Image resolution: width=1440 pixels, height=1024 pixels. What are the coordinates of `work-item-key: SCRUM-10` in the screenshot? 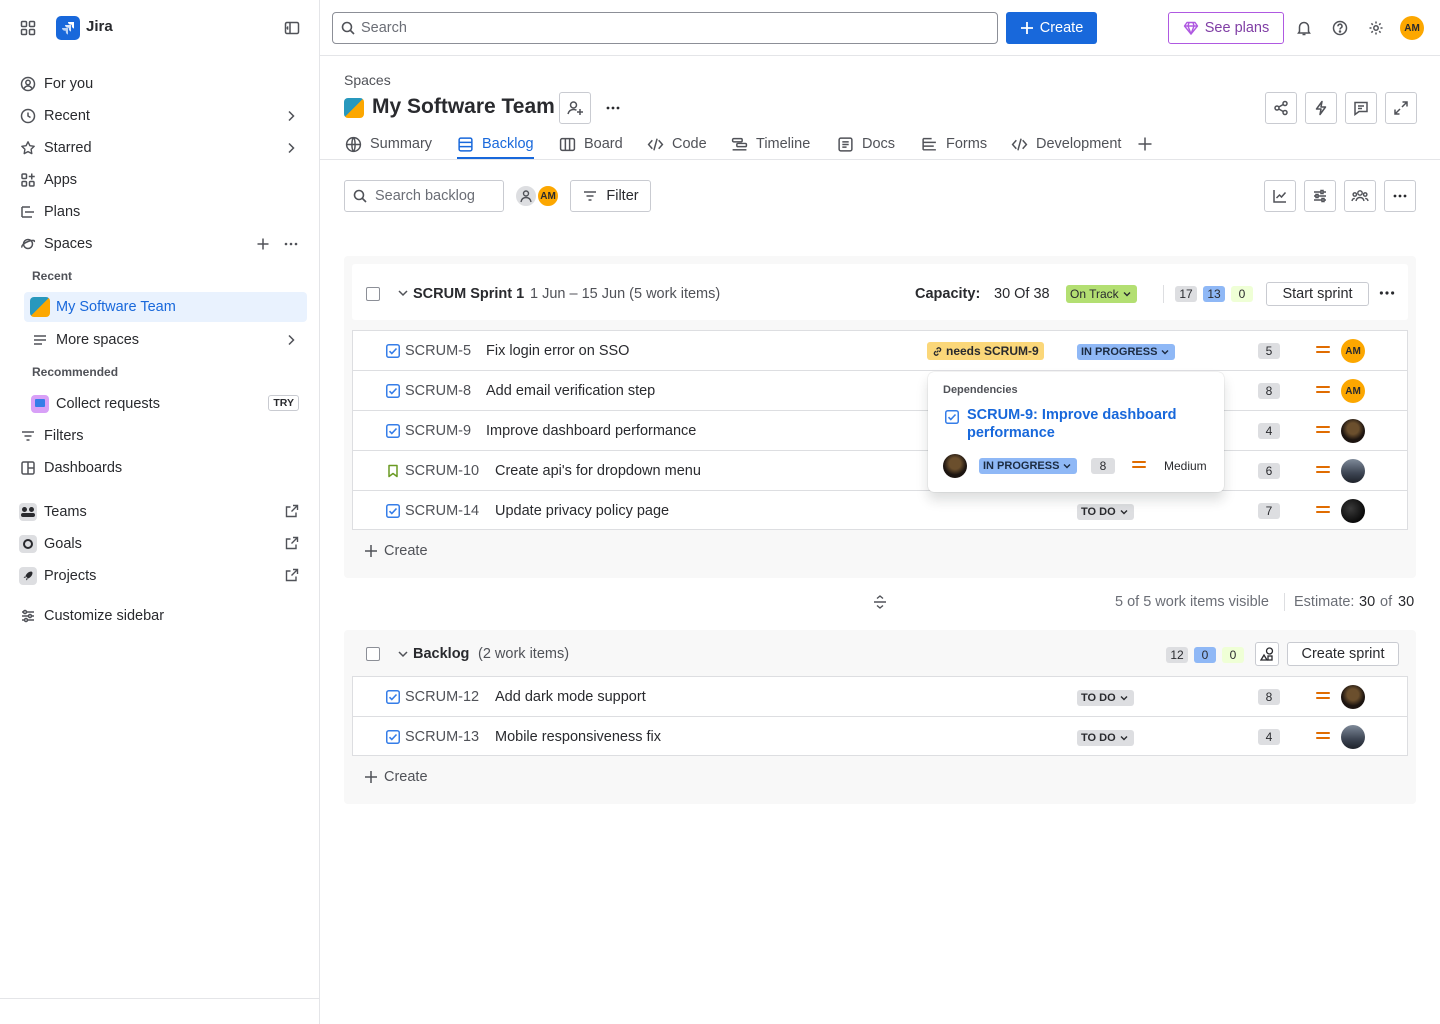 It's located at (442, 471).